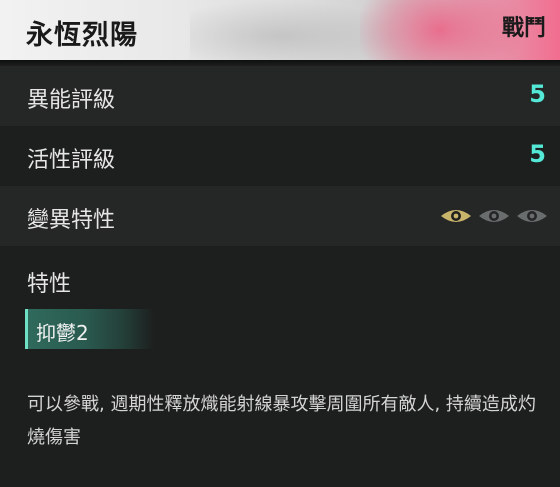 The height and width of the screenshot is (487, 560). Describe the element at coordinates (71, 220) in the screenshot. I see `stat-label: 變異特性` at that location.